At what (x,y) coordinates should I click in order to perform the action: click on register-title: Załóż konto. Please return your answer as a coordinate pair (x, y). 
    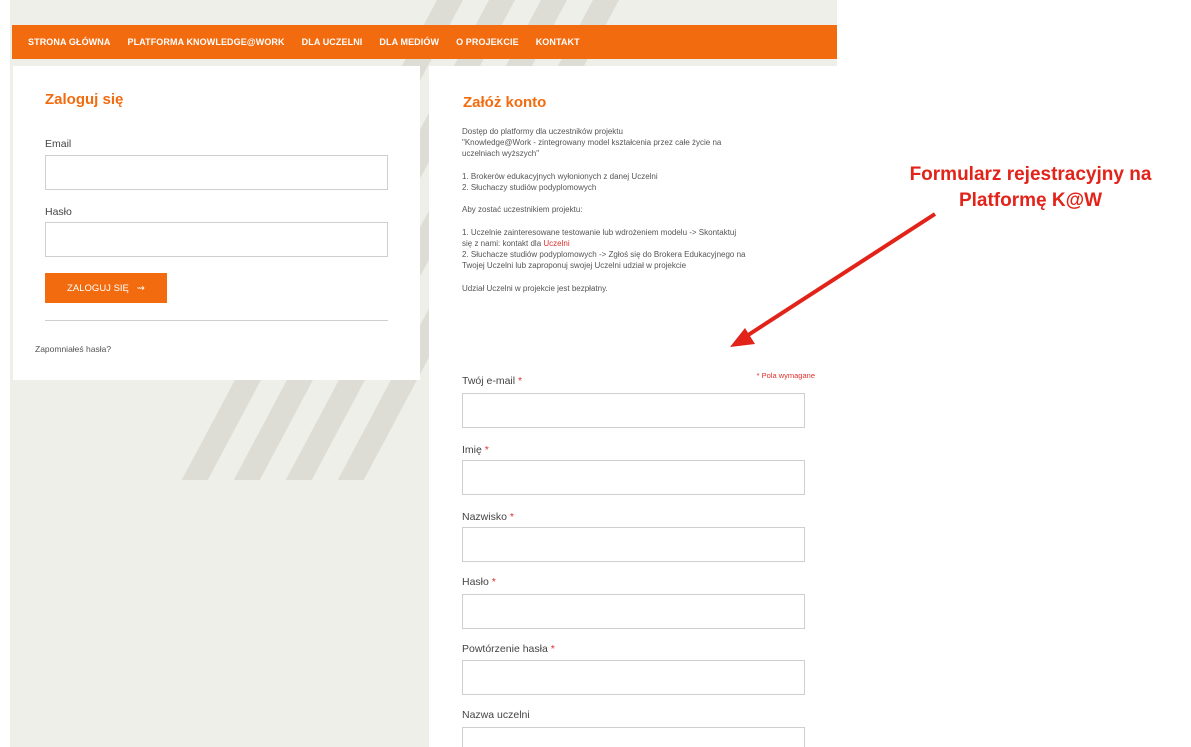
    Looking at the image, I should click on (505, 102).